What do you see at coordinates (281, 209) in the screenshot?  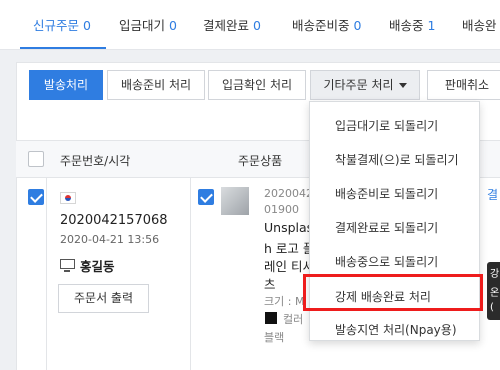 I see `product-order-id-suffix: 01900` at bounding box center [281, 209].